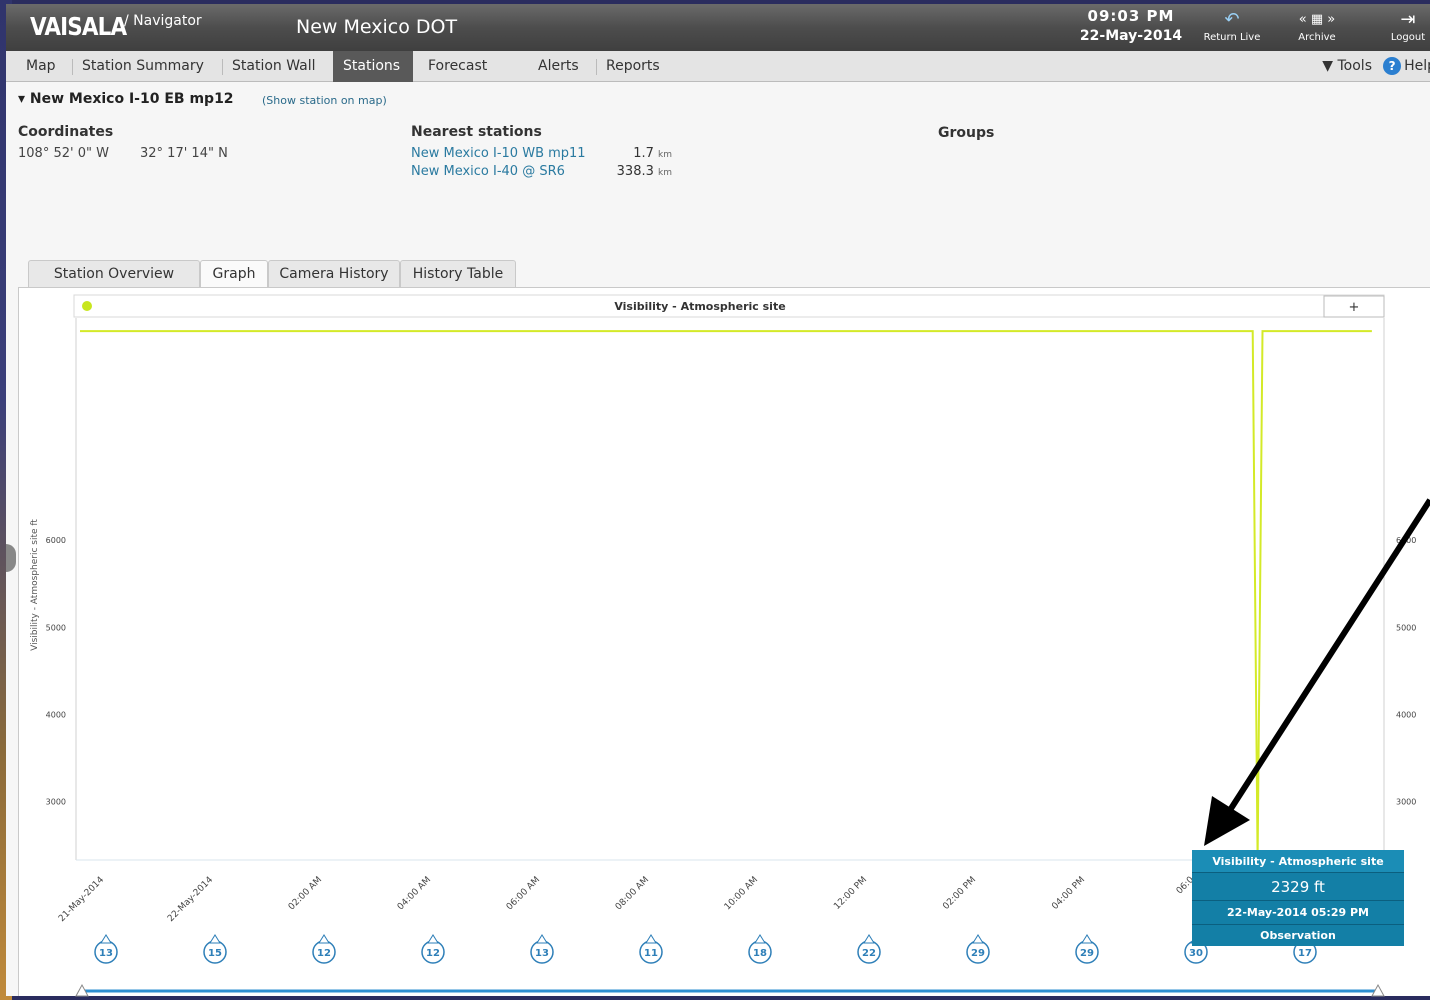 The width and height of the screenshot is (1430, 1000). What do you see at coordinates (1319, 669) in the screenshot?
I see `annotation-arrow` at bounding box center [1319, 669].